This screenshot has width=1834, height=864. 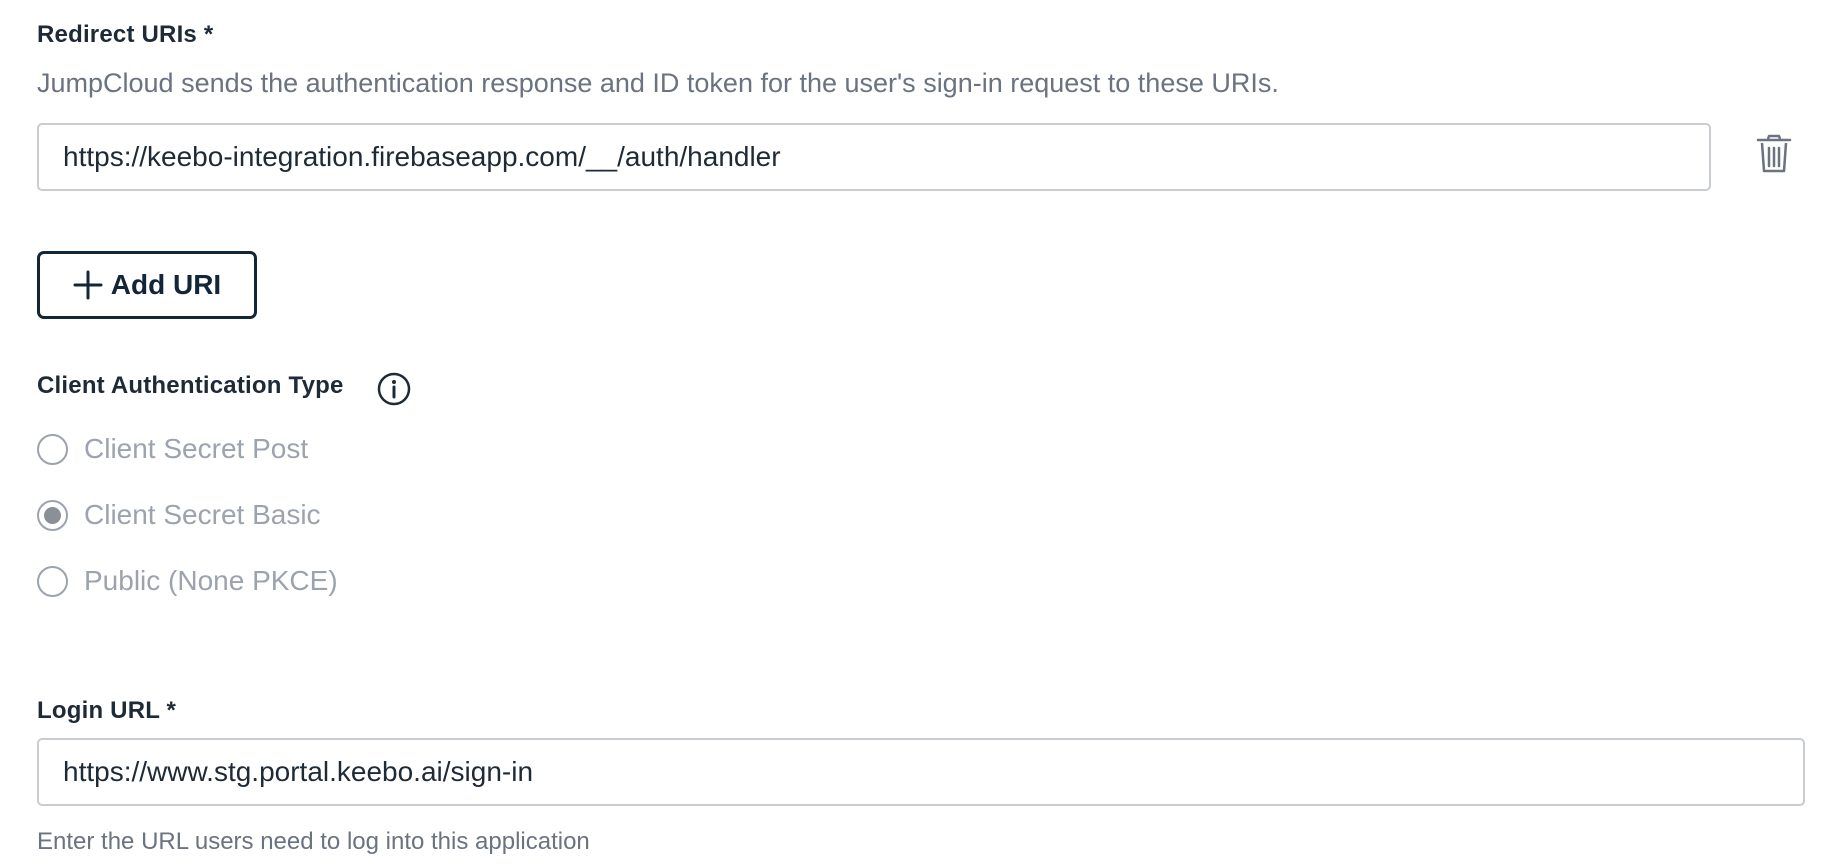 I want to click on add-uri-label: Add URI, so click(x=166, y=284).